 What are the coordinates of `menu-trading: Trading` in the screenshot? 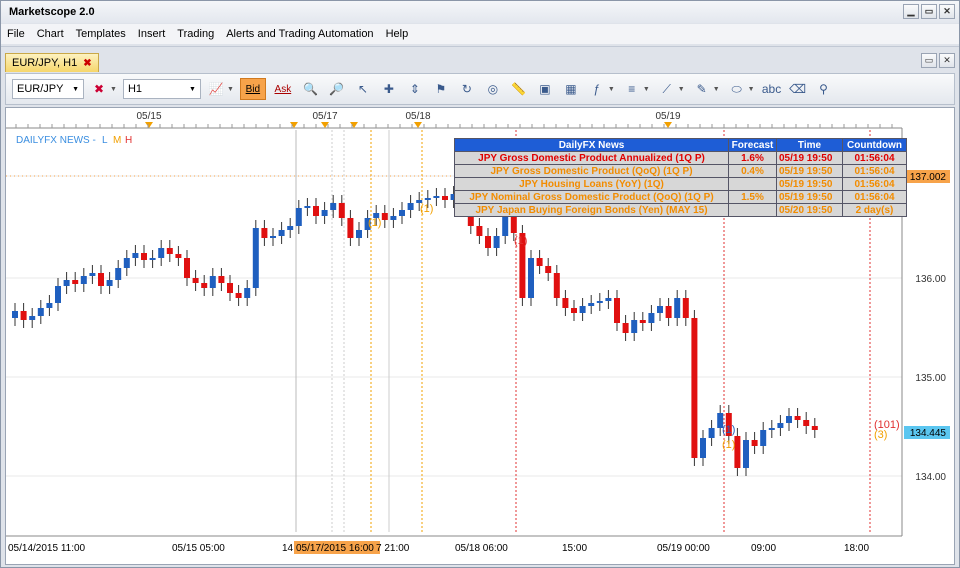 It's located at (195, 34).